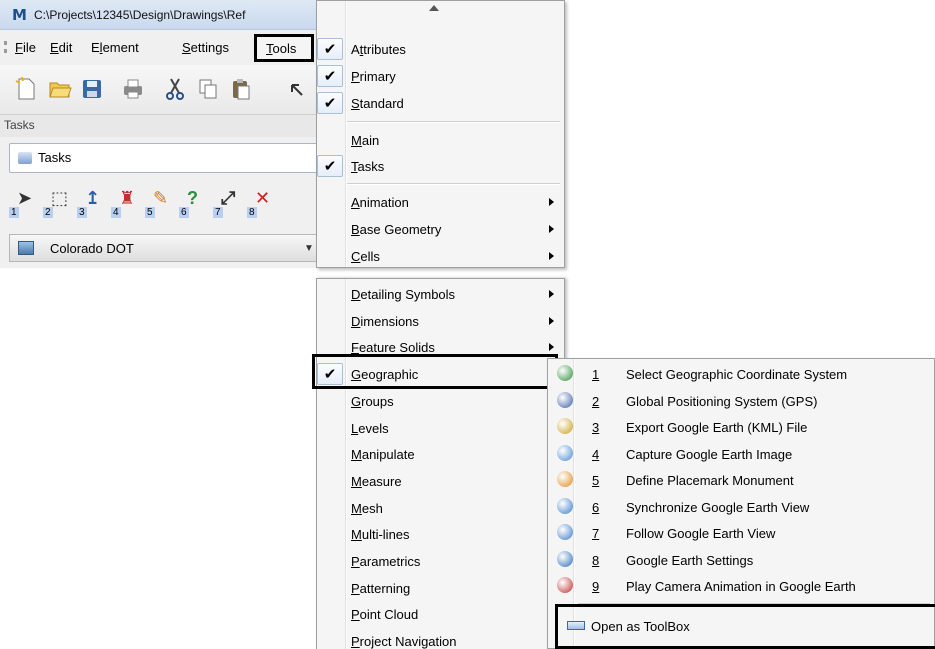 This screenshot has width=935, height=649. I want to click on tools-menu-item-measure: Measure, so click(440, 481).